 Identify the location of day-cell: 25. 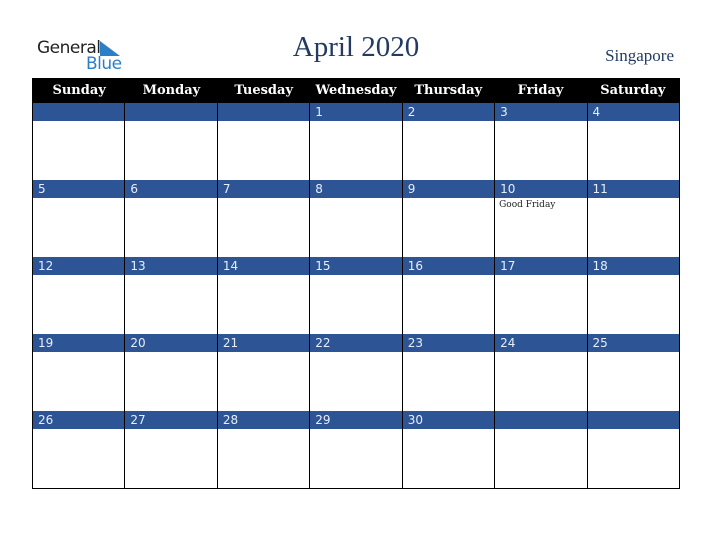
(632, 372).